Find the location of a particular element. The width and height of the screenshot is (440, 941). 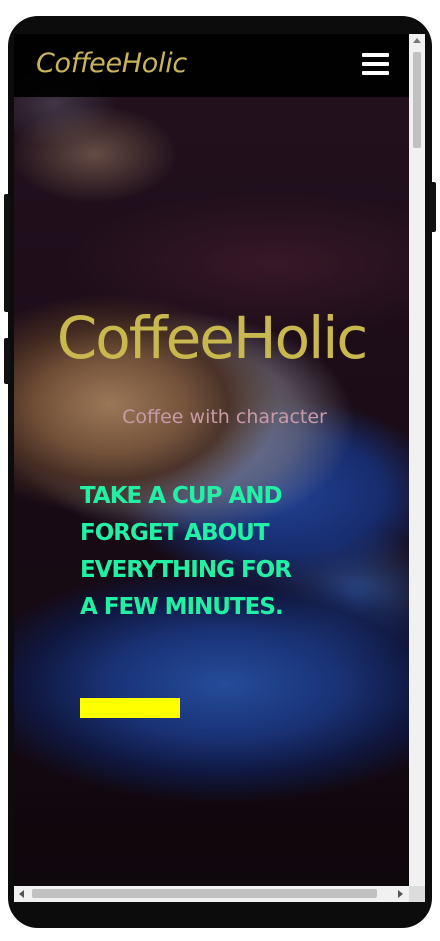

scroll-right-icon is located at coordinates (400, 894).